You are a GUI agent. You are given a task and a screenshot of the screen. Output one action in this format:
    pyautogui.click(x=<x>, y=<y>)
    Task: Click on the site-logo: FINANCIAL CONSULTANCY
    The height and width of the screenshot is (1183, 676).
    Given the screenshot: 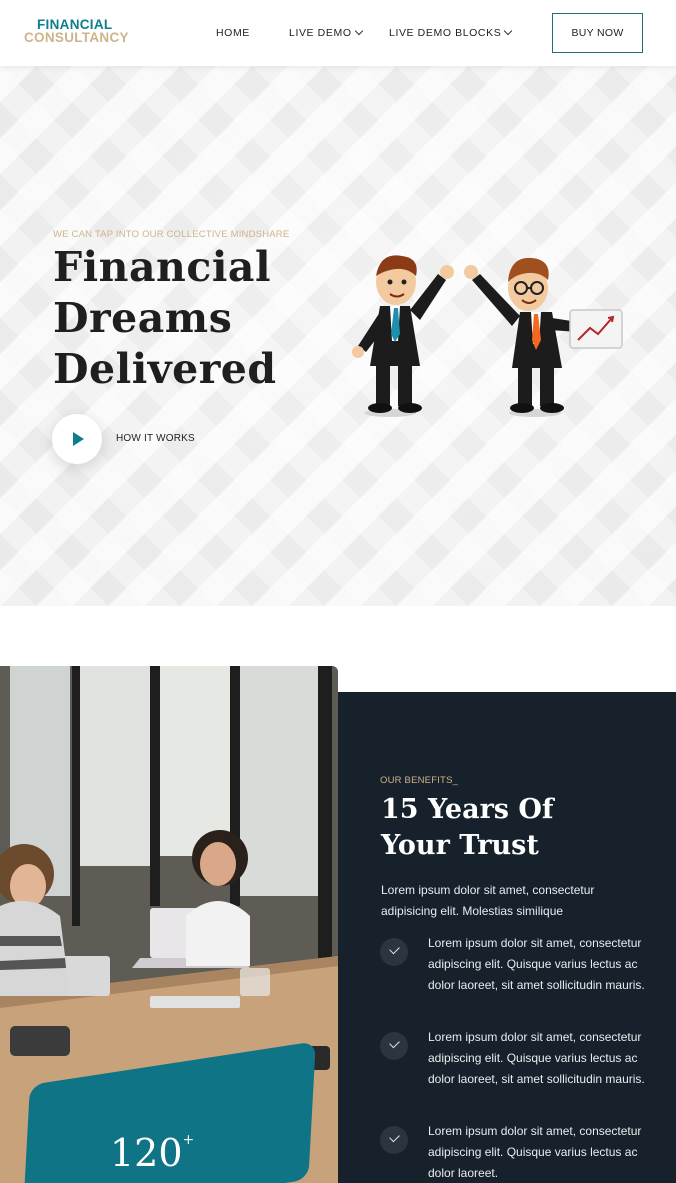 What is the action you would take?
    pyautogui.click(x=76, y=31)
    